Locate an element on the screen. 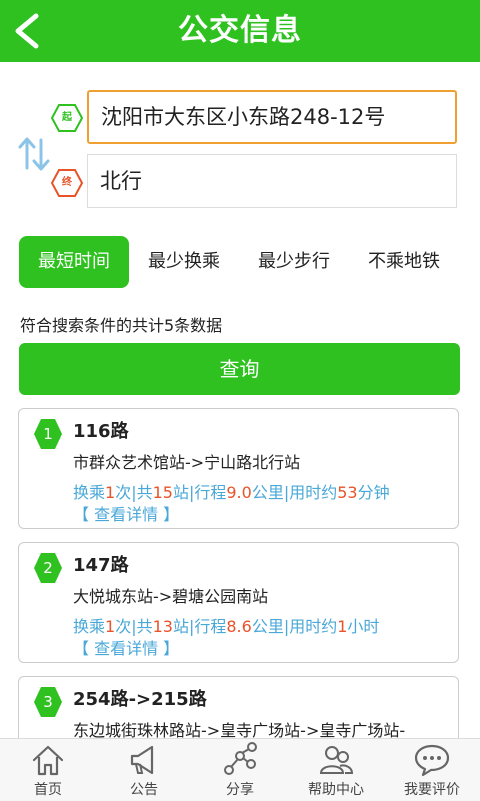  comment-icon is located at coordinates (432, 760).